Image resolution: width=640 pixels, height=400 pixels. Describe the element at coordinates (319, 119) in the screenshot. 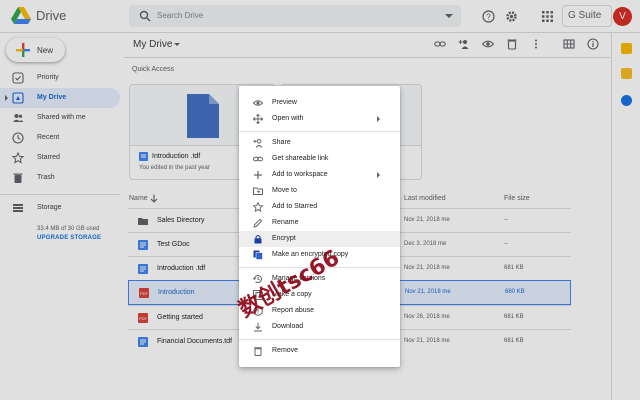

I see `menu-item-open-with: Open with` at that location.